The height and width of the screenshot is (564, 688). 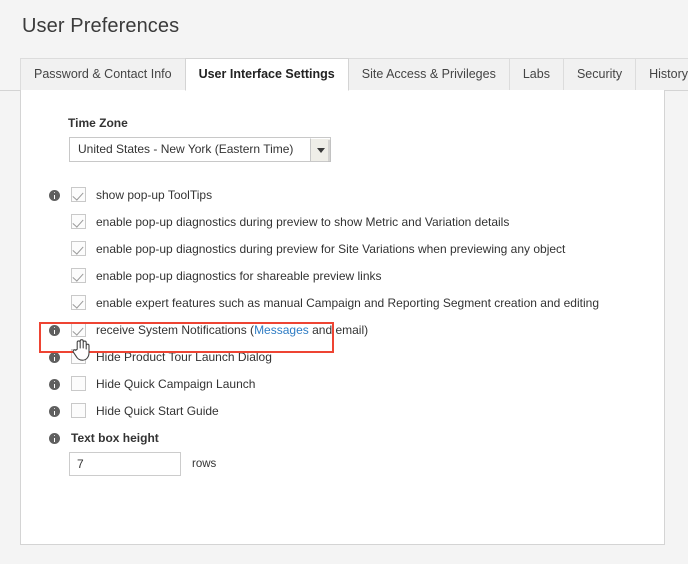 I want to click on tab-security: Security, so click(x=599, y=74).